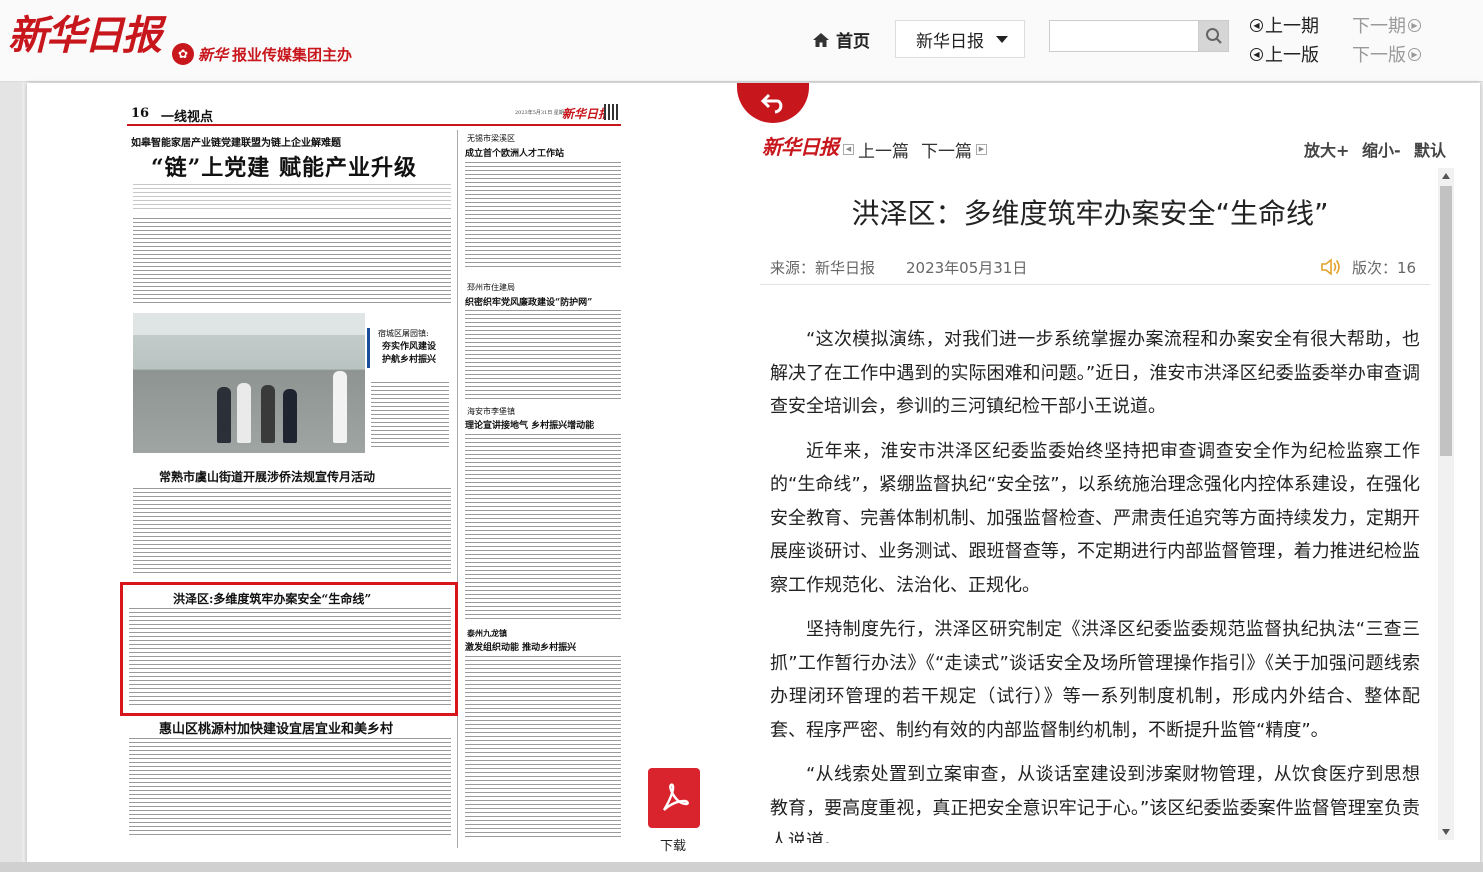 This screenshot has width=1483, height=872. Describe the element at coordinates (515, 154) in the screenshot. I see `np-rc1-title: 成立首个欧洲人才工作站` at that location.